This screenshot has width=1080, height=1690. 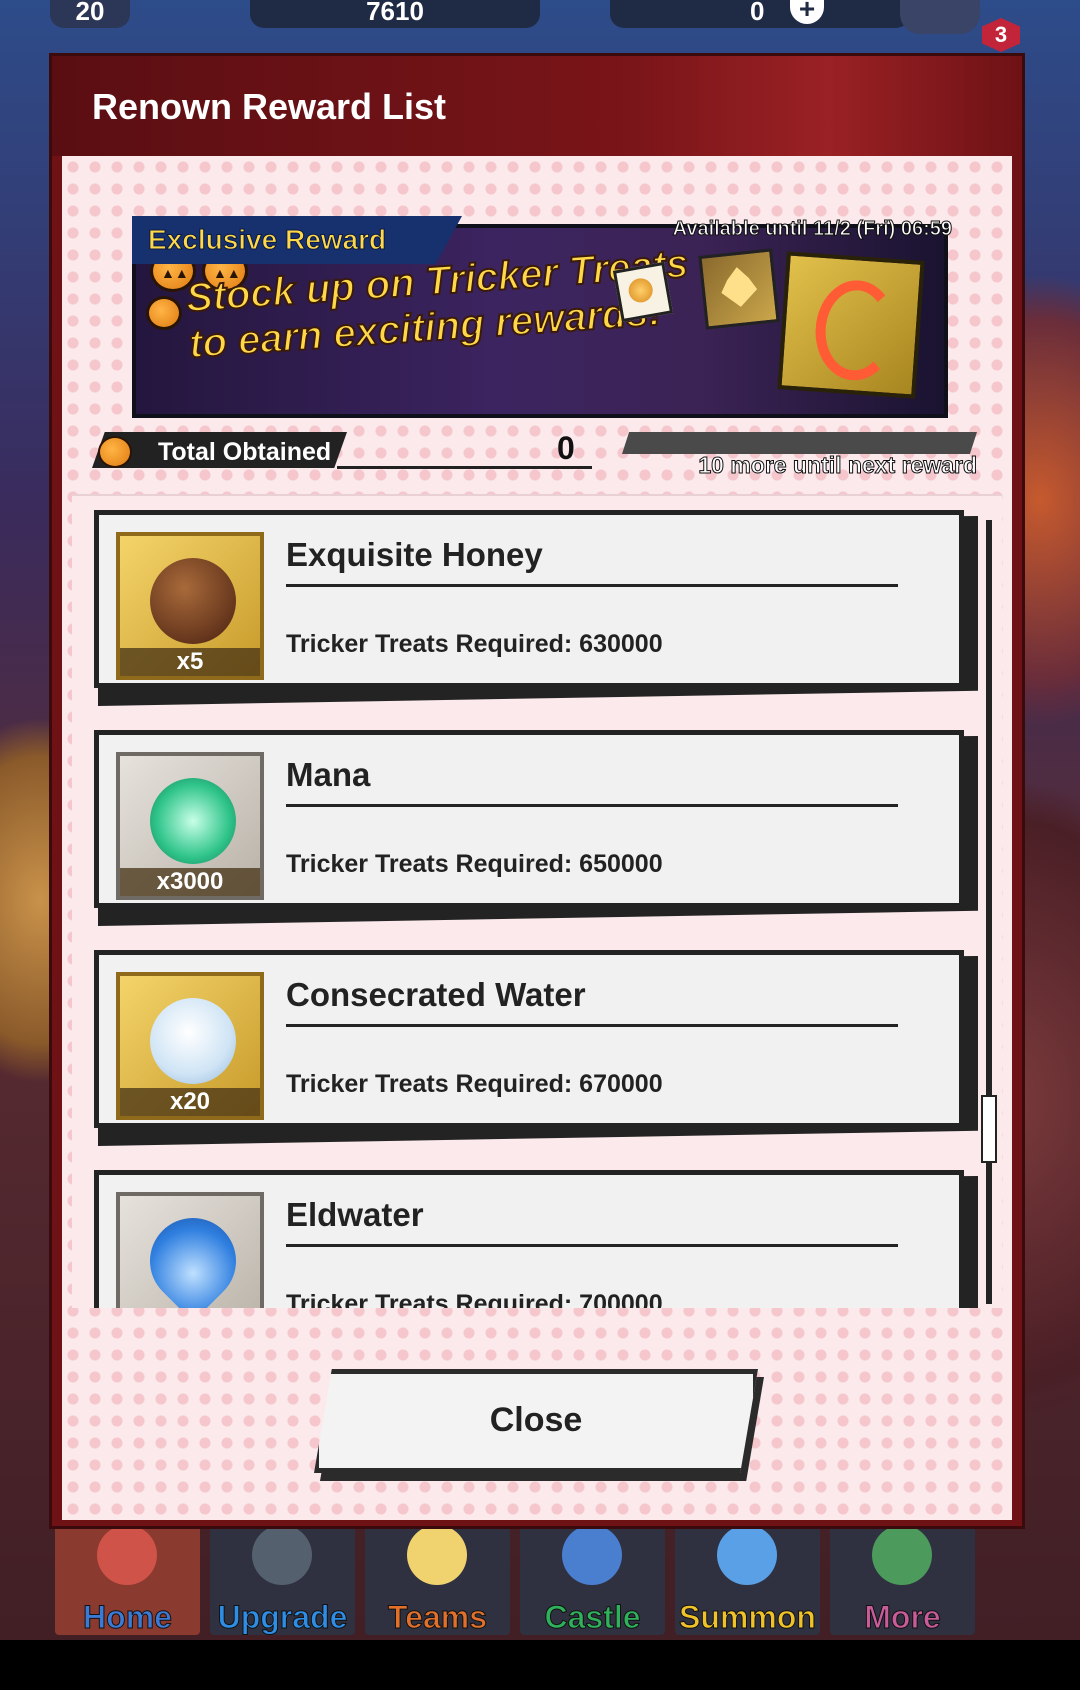 I want to click on reward-item-frame: x20, so click(x=190, y=1046).